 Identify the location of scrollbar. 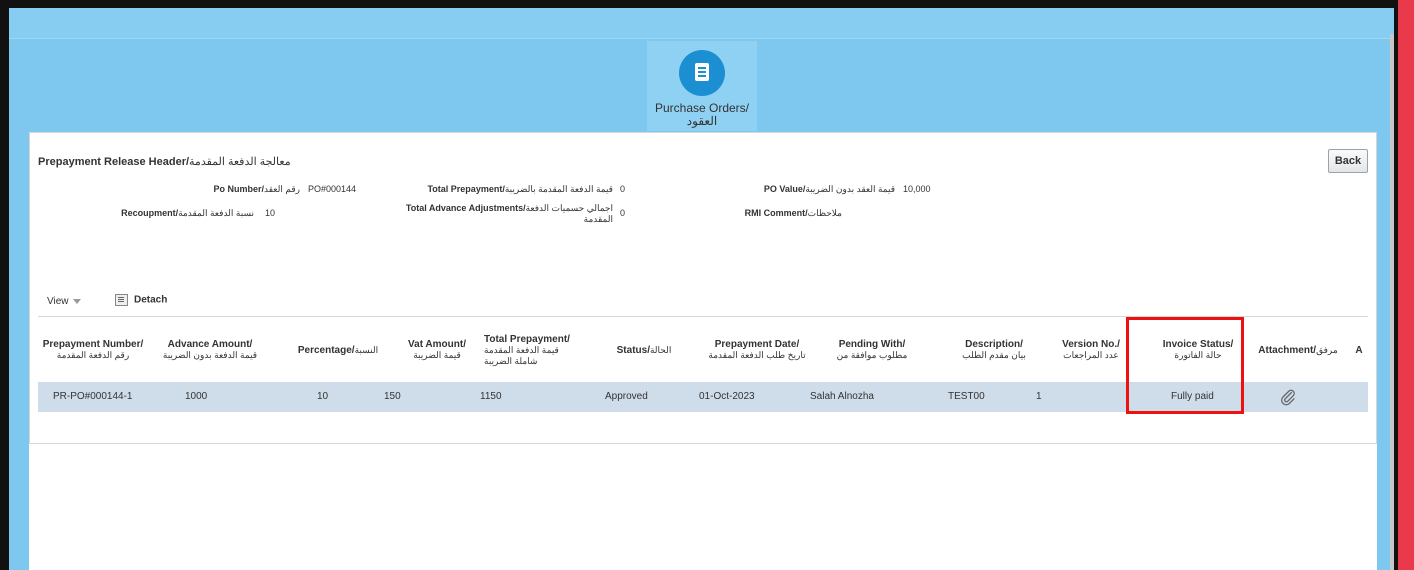
(1392, 302).